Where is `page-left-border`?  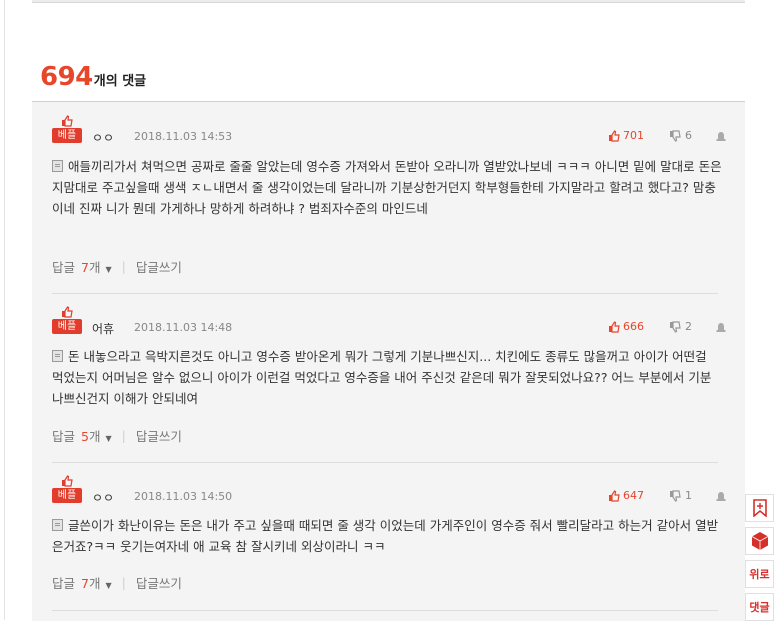 page-left-border is located at coordinates (4, 310).